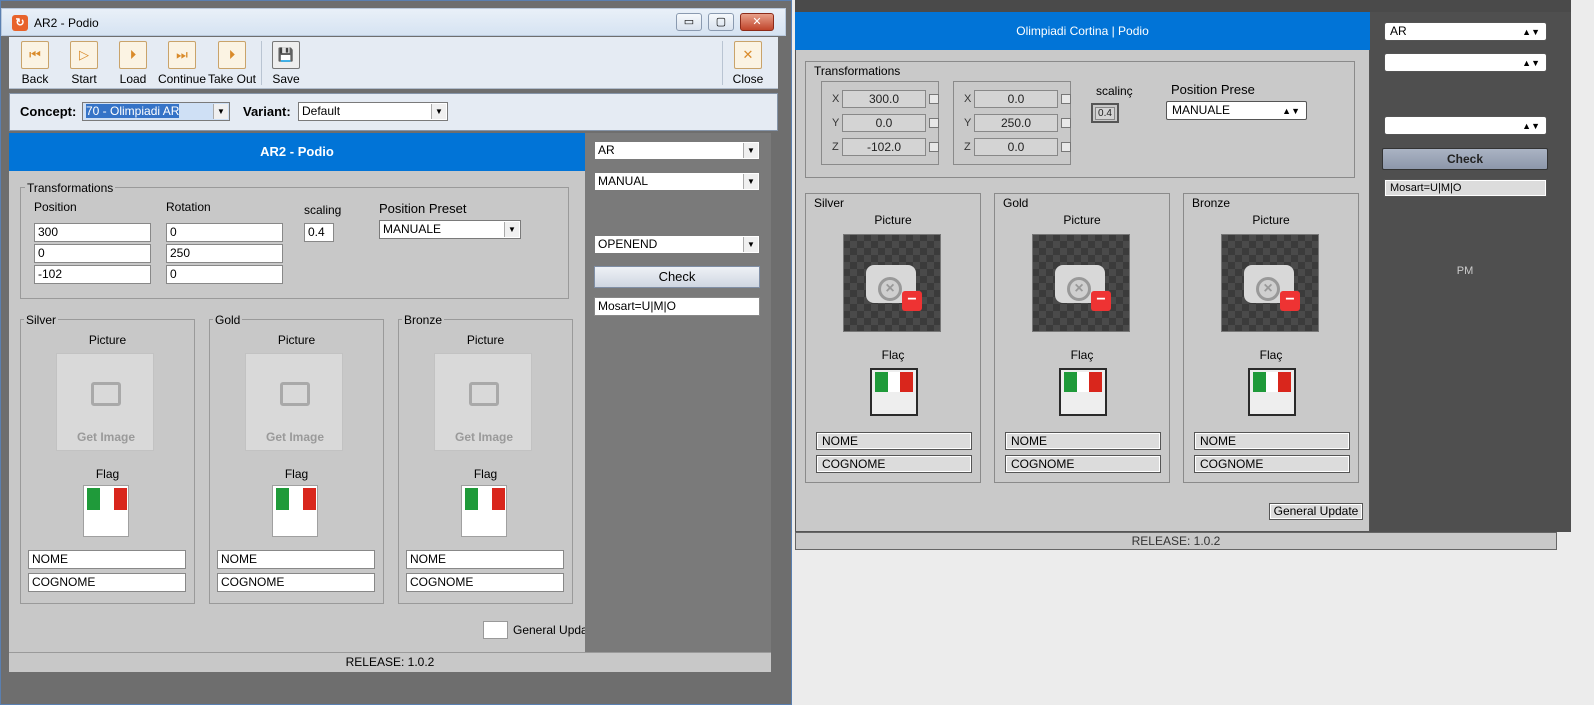 This screenshot has width=1594, height=705. Describe the element at coordinates (423, 320) in the screenshot. I see `bronze-label: Bronze` at that location.